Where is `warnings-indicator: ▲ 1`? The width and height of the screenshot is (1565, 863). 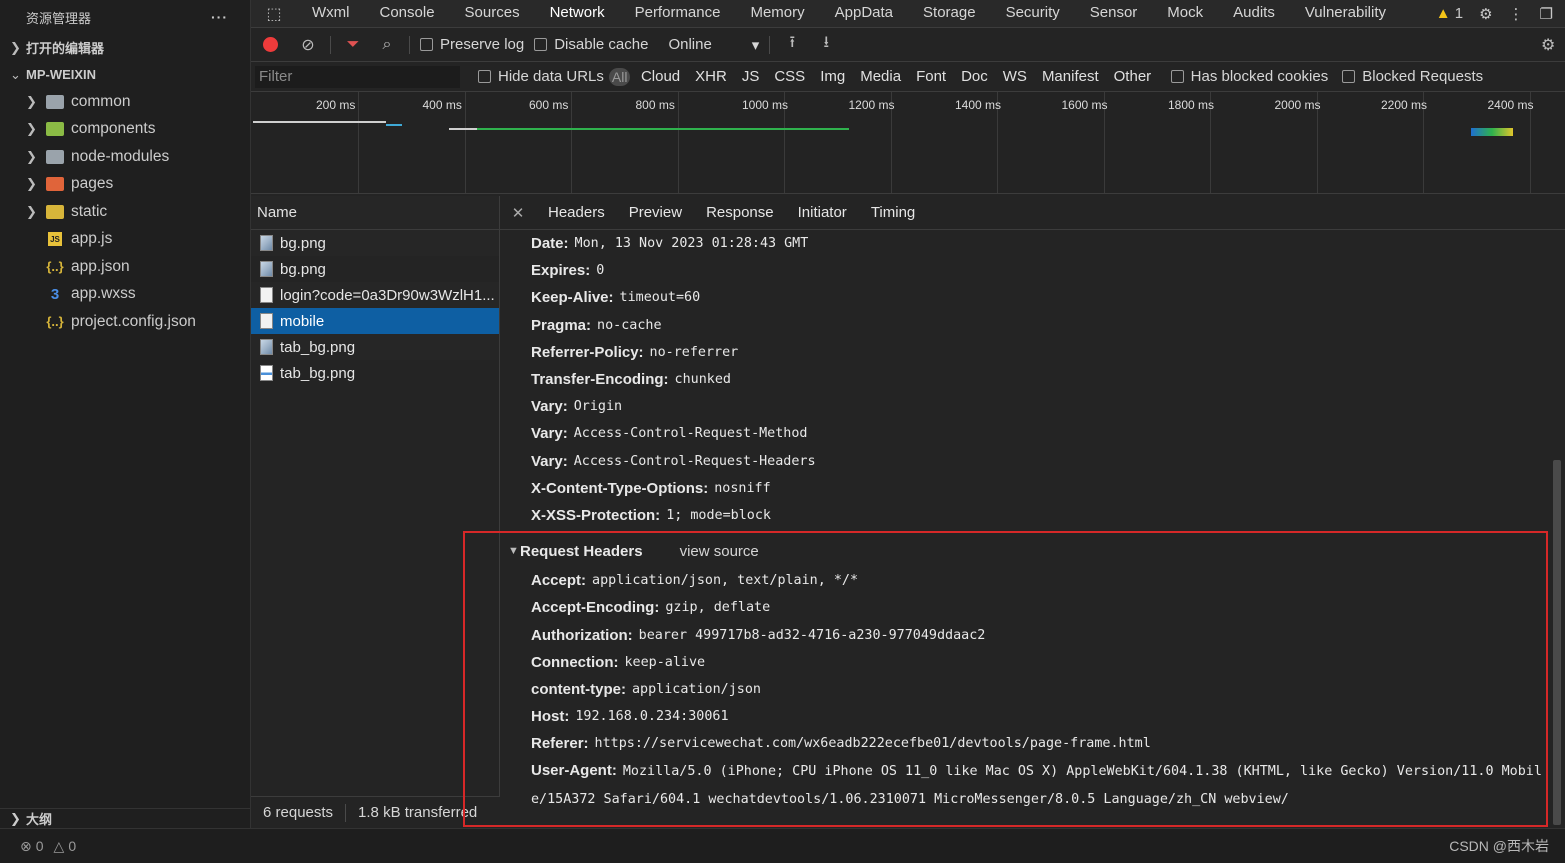
warnings-indicator: ▲ 1 is located at coordinates (1449, 13).